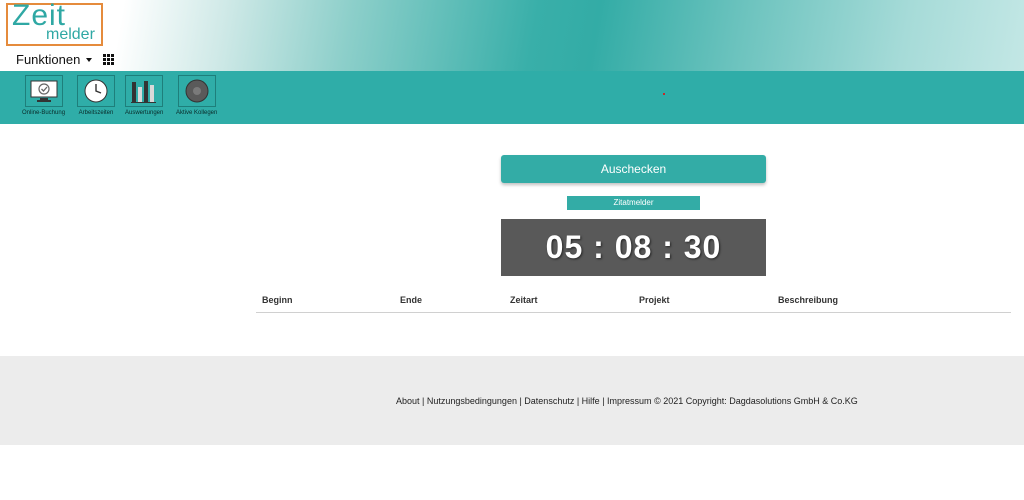 Image resolution: width=1024 pixels, height=500 pixels. What do you see at coordinates (196, 91) in the screenshot?
I see `power-toggle-icon` at bounding box center [196, 91].